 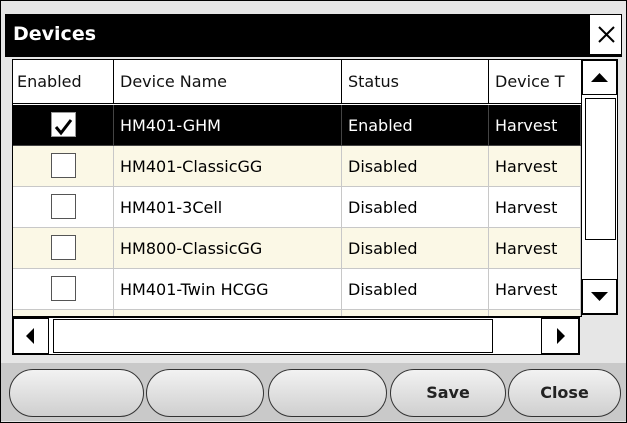 I want to click on arrow-left-icon, so click(x=30, y=336).